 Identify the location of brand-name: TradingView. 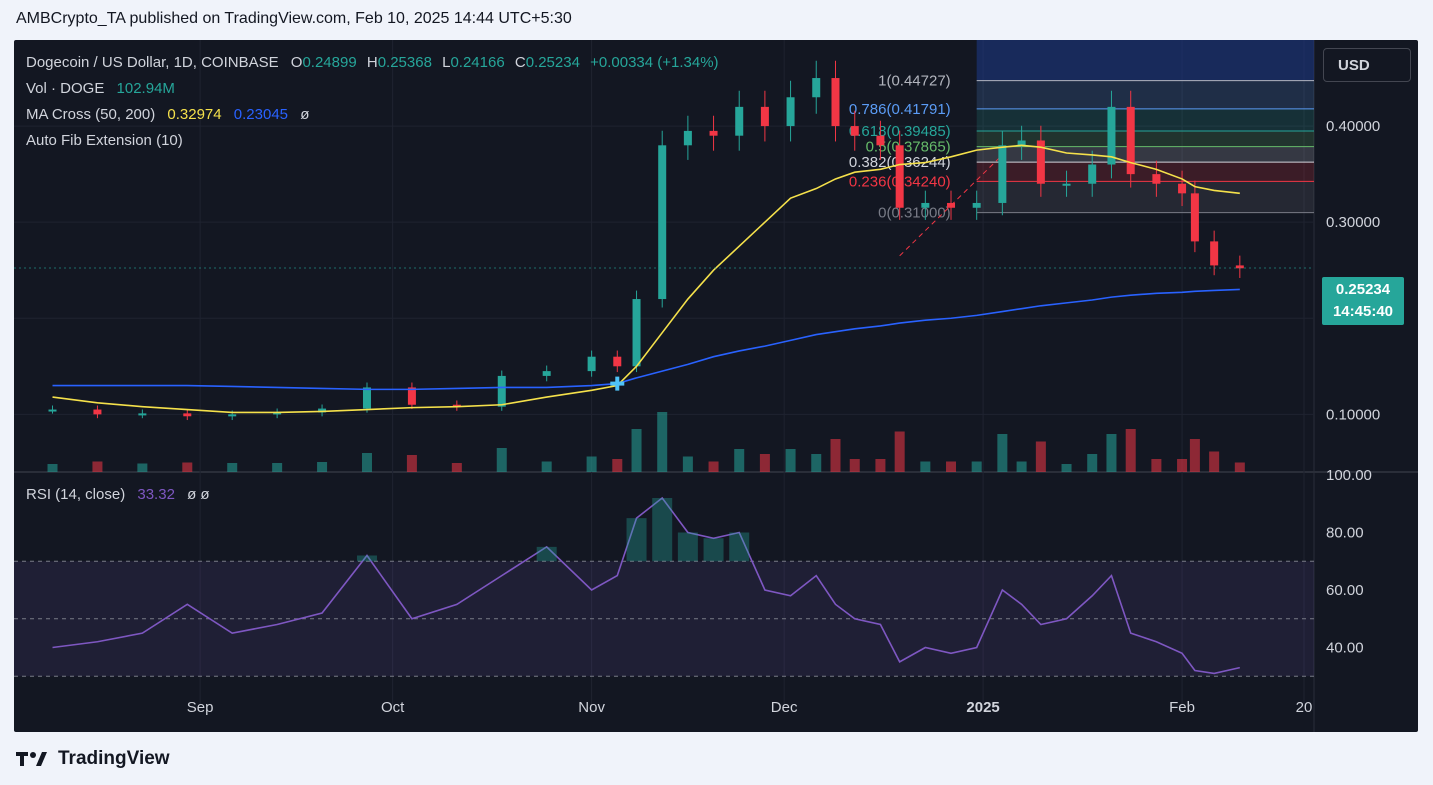
(114, 758).